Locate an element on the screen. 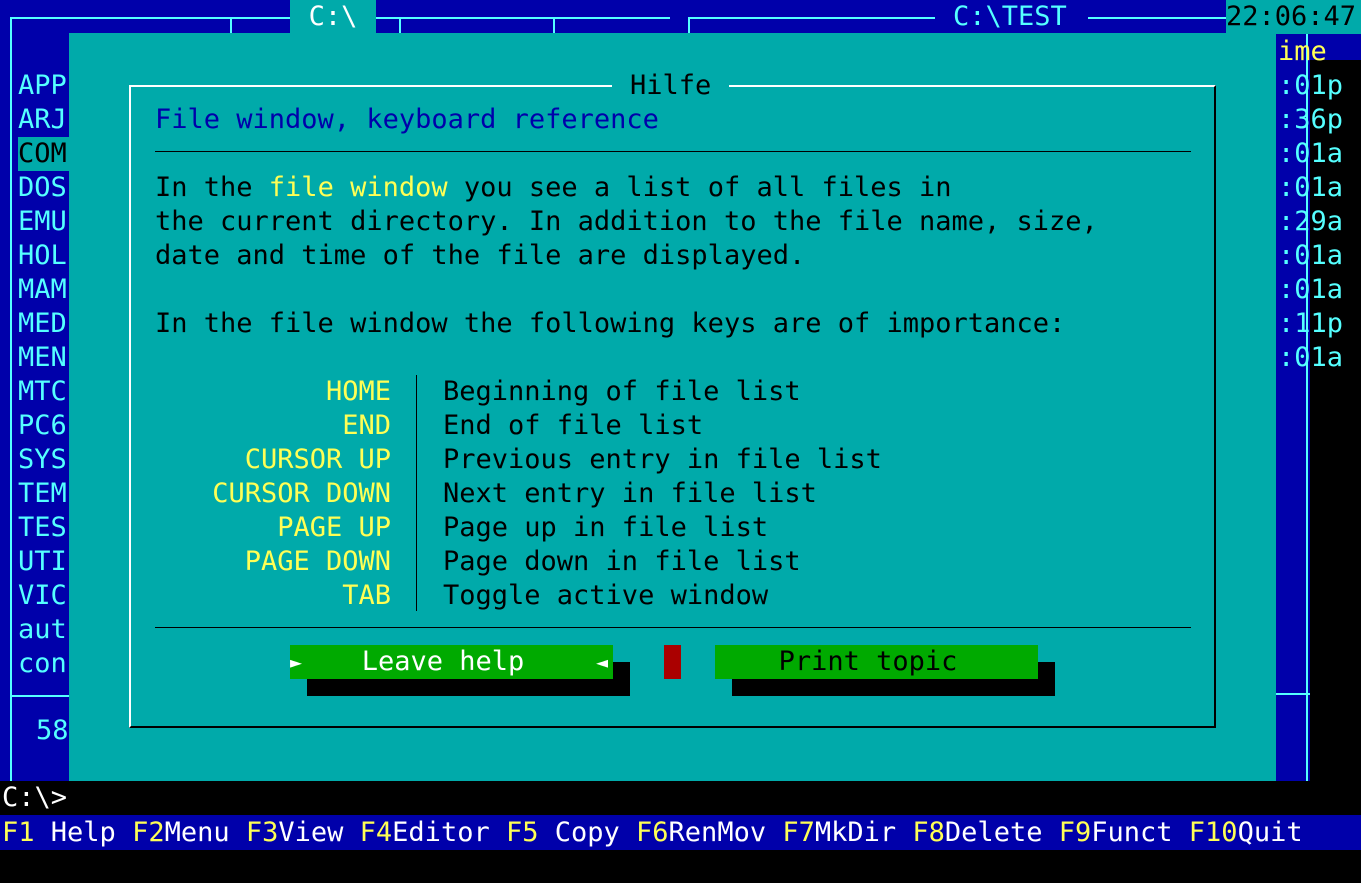 Image resolution: width=1361 pixels, height=883 pixels. fkey-5: F6RenMov is located at coordinates (709, 832).